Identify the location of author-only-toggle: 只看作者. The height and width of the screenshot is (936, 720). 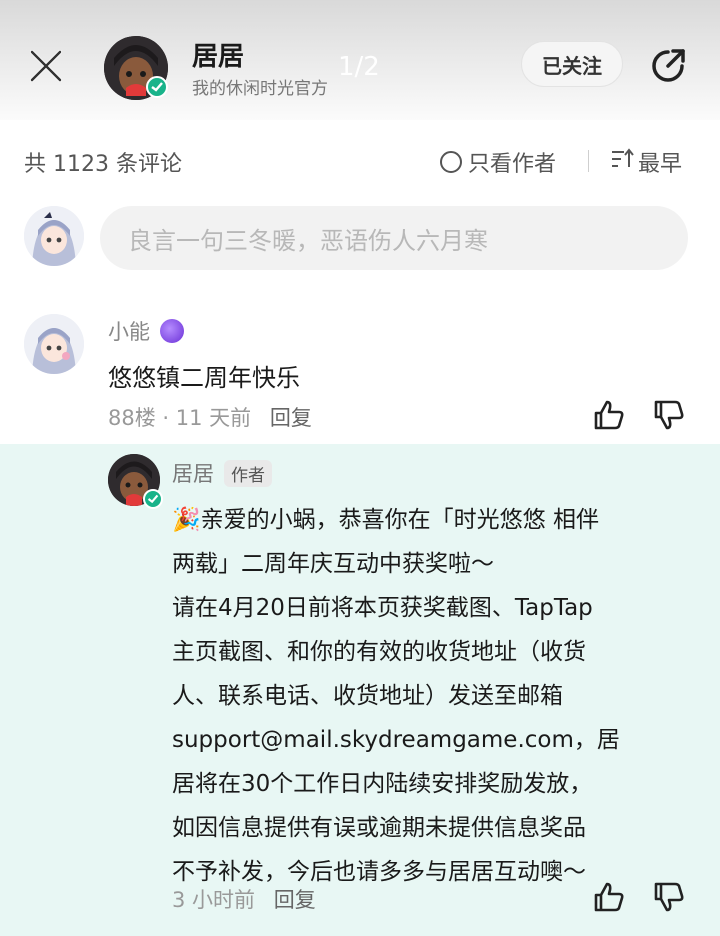
(498, 162).